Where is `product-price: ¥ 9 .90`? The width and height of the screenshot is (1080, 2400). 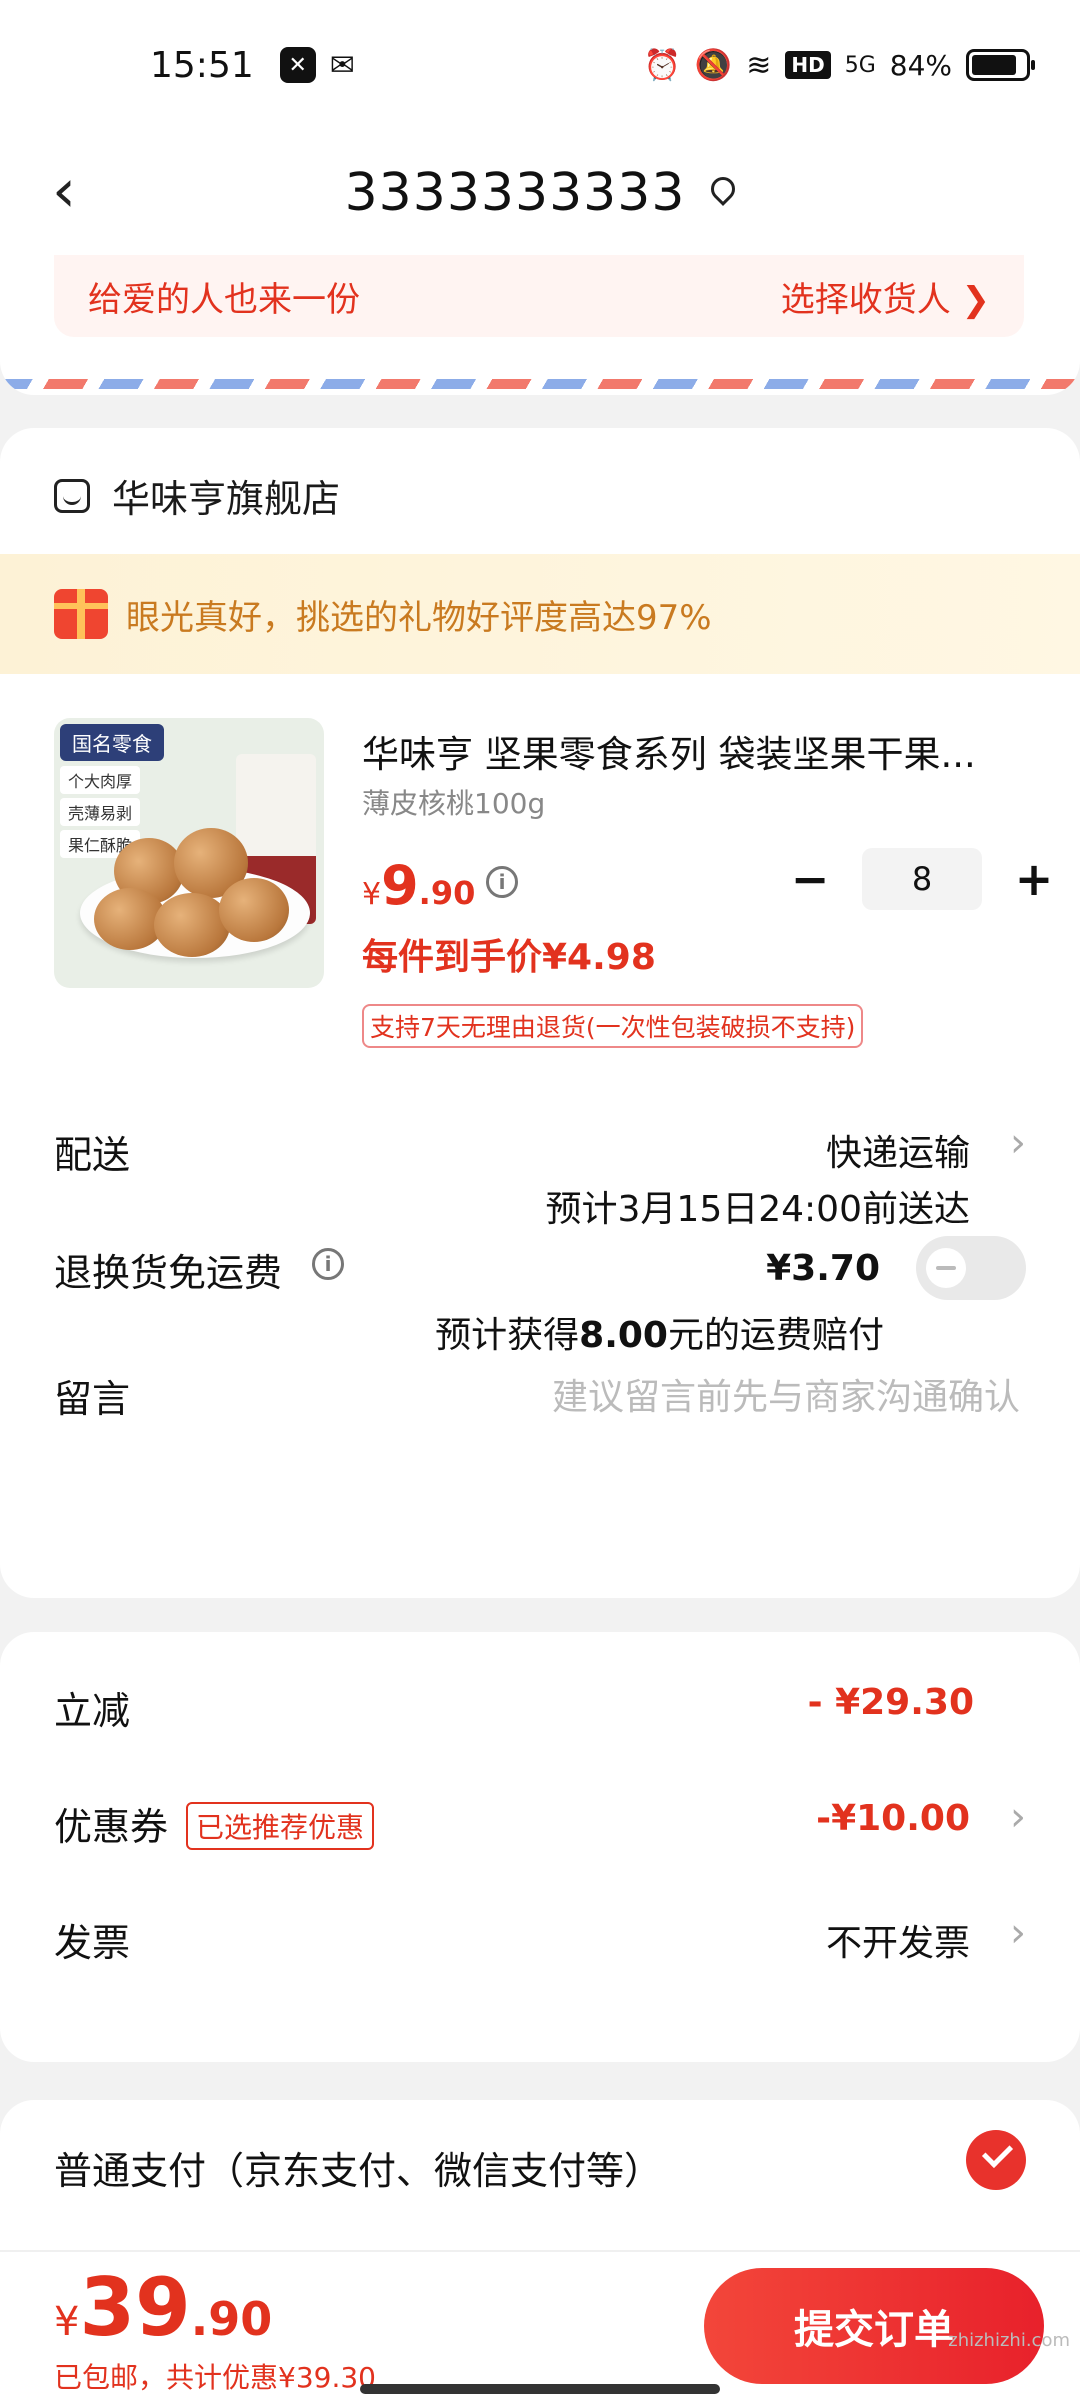
product-price: ¥ 9 .90 is located at coordinates (418, 885).